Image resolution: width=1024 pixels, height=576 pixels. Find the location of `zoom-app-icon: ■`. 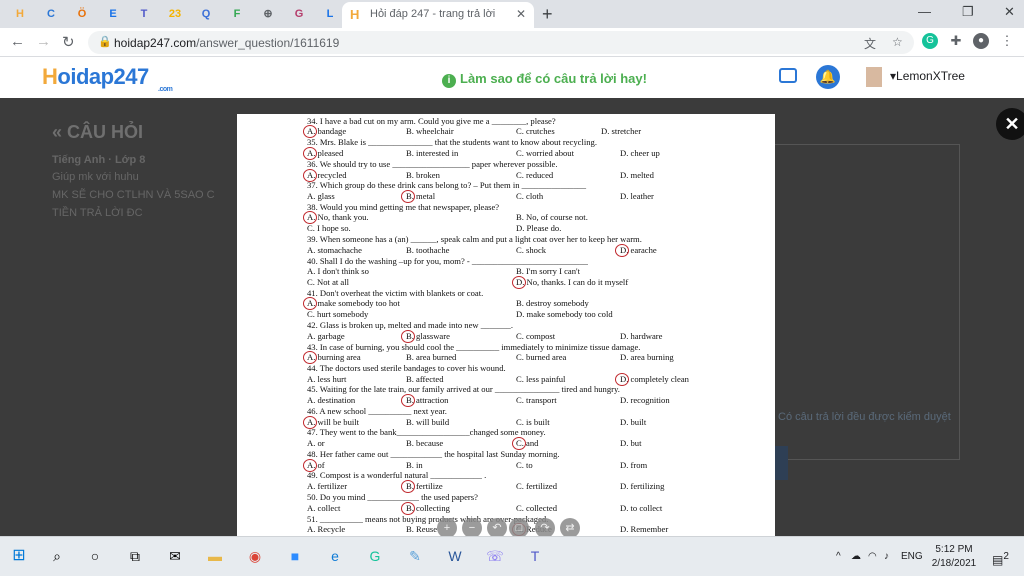

zoom-app-icon: ■ is located at coordinates (295, 556).